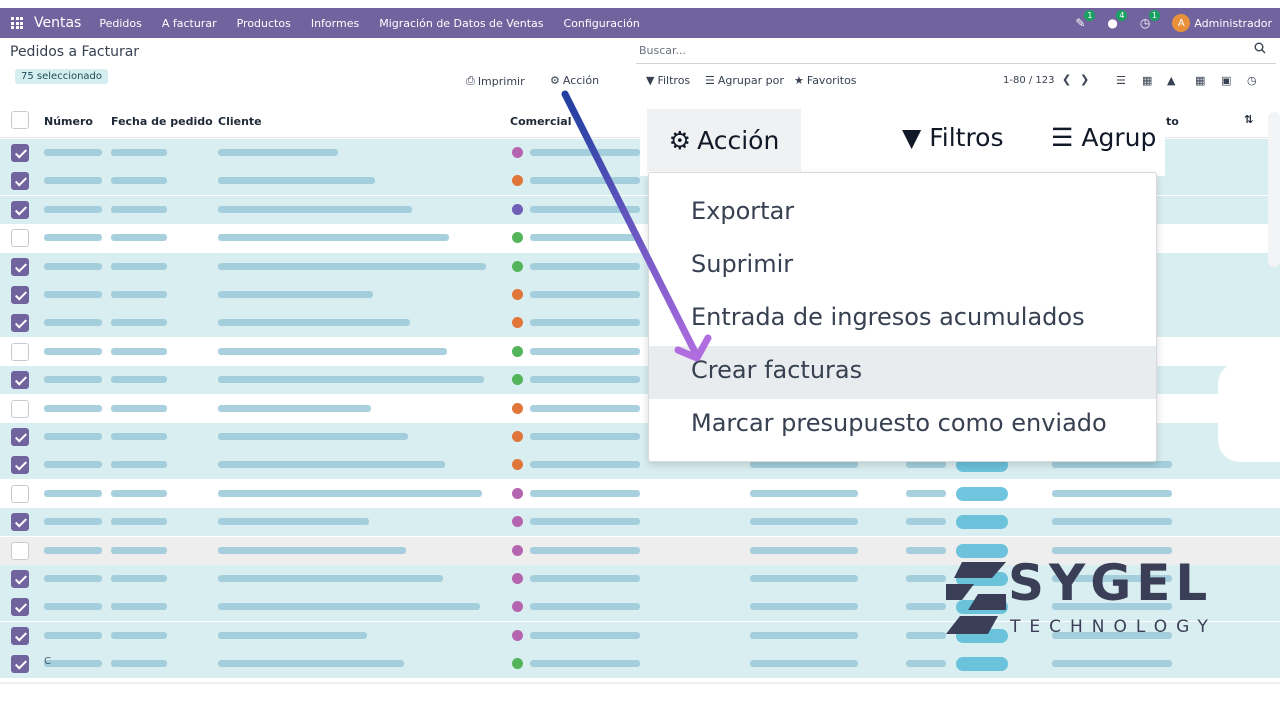 The width and height of the screenshot is (1280, 720). I want to click on logo-tagline: TECHNOLOGY, so click(1113, 627).